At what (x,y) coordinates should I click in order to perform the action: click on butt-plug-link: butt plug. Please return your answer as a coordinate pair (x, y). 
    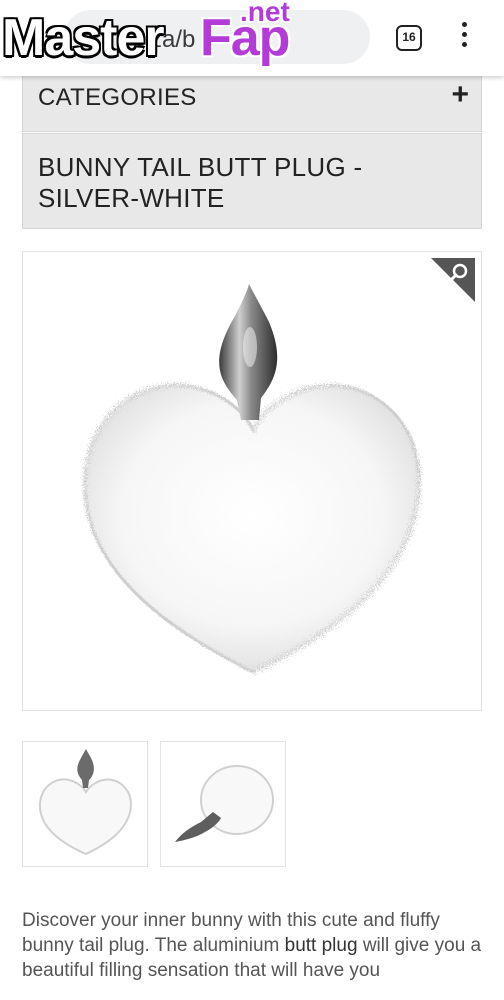
    Looking at the image, I should click on (321, 945).